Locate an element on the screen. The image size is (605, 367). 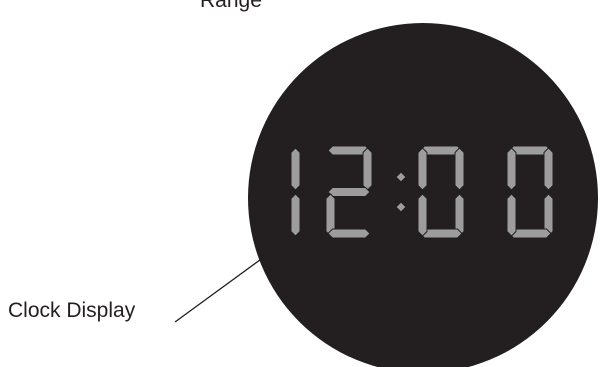
digit-3-segment-b is located at coordinates (459, 169).